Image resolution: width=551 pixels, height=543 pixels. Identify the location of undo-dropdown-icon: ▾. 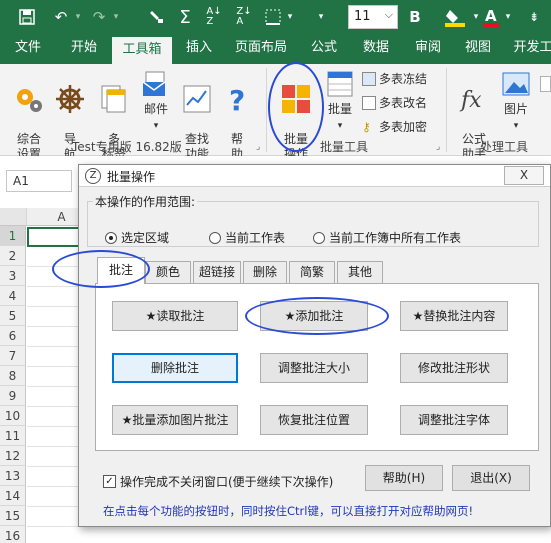
(78, 17).